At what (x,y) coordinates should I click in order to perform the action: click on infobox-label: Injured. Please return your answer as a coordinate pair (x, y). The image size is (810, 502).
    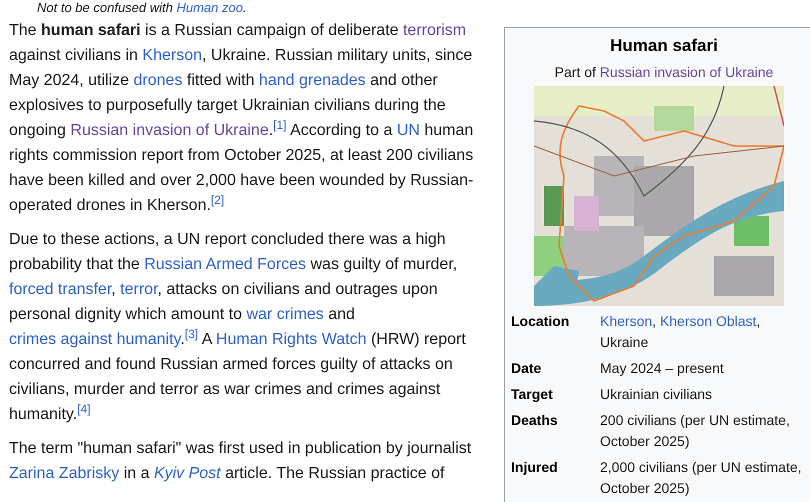
    Looking at the image, I should click on (535, 467).